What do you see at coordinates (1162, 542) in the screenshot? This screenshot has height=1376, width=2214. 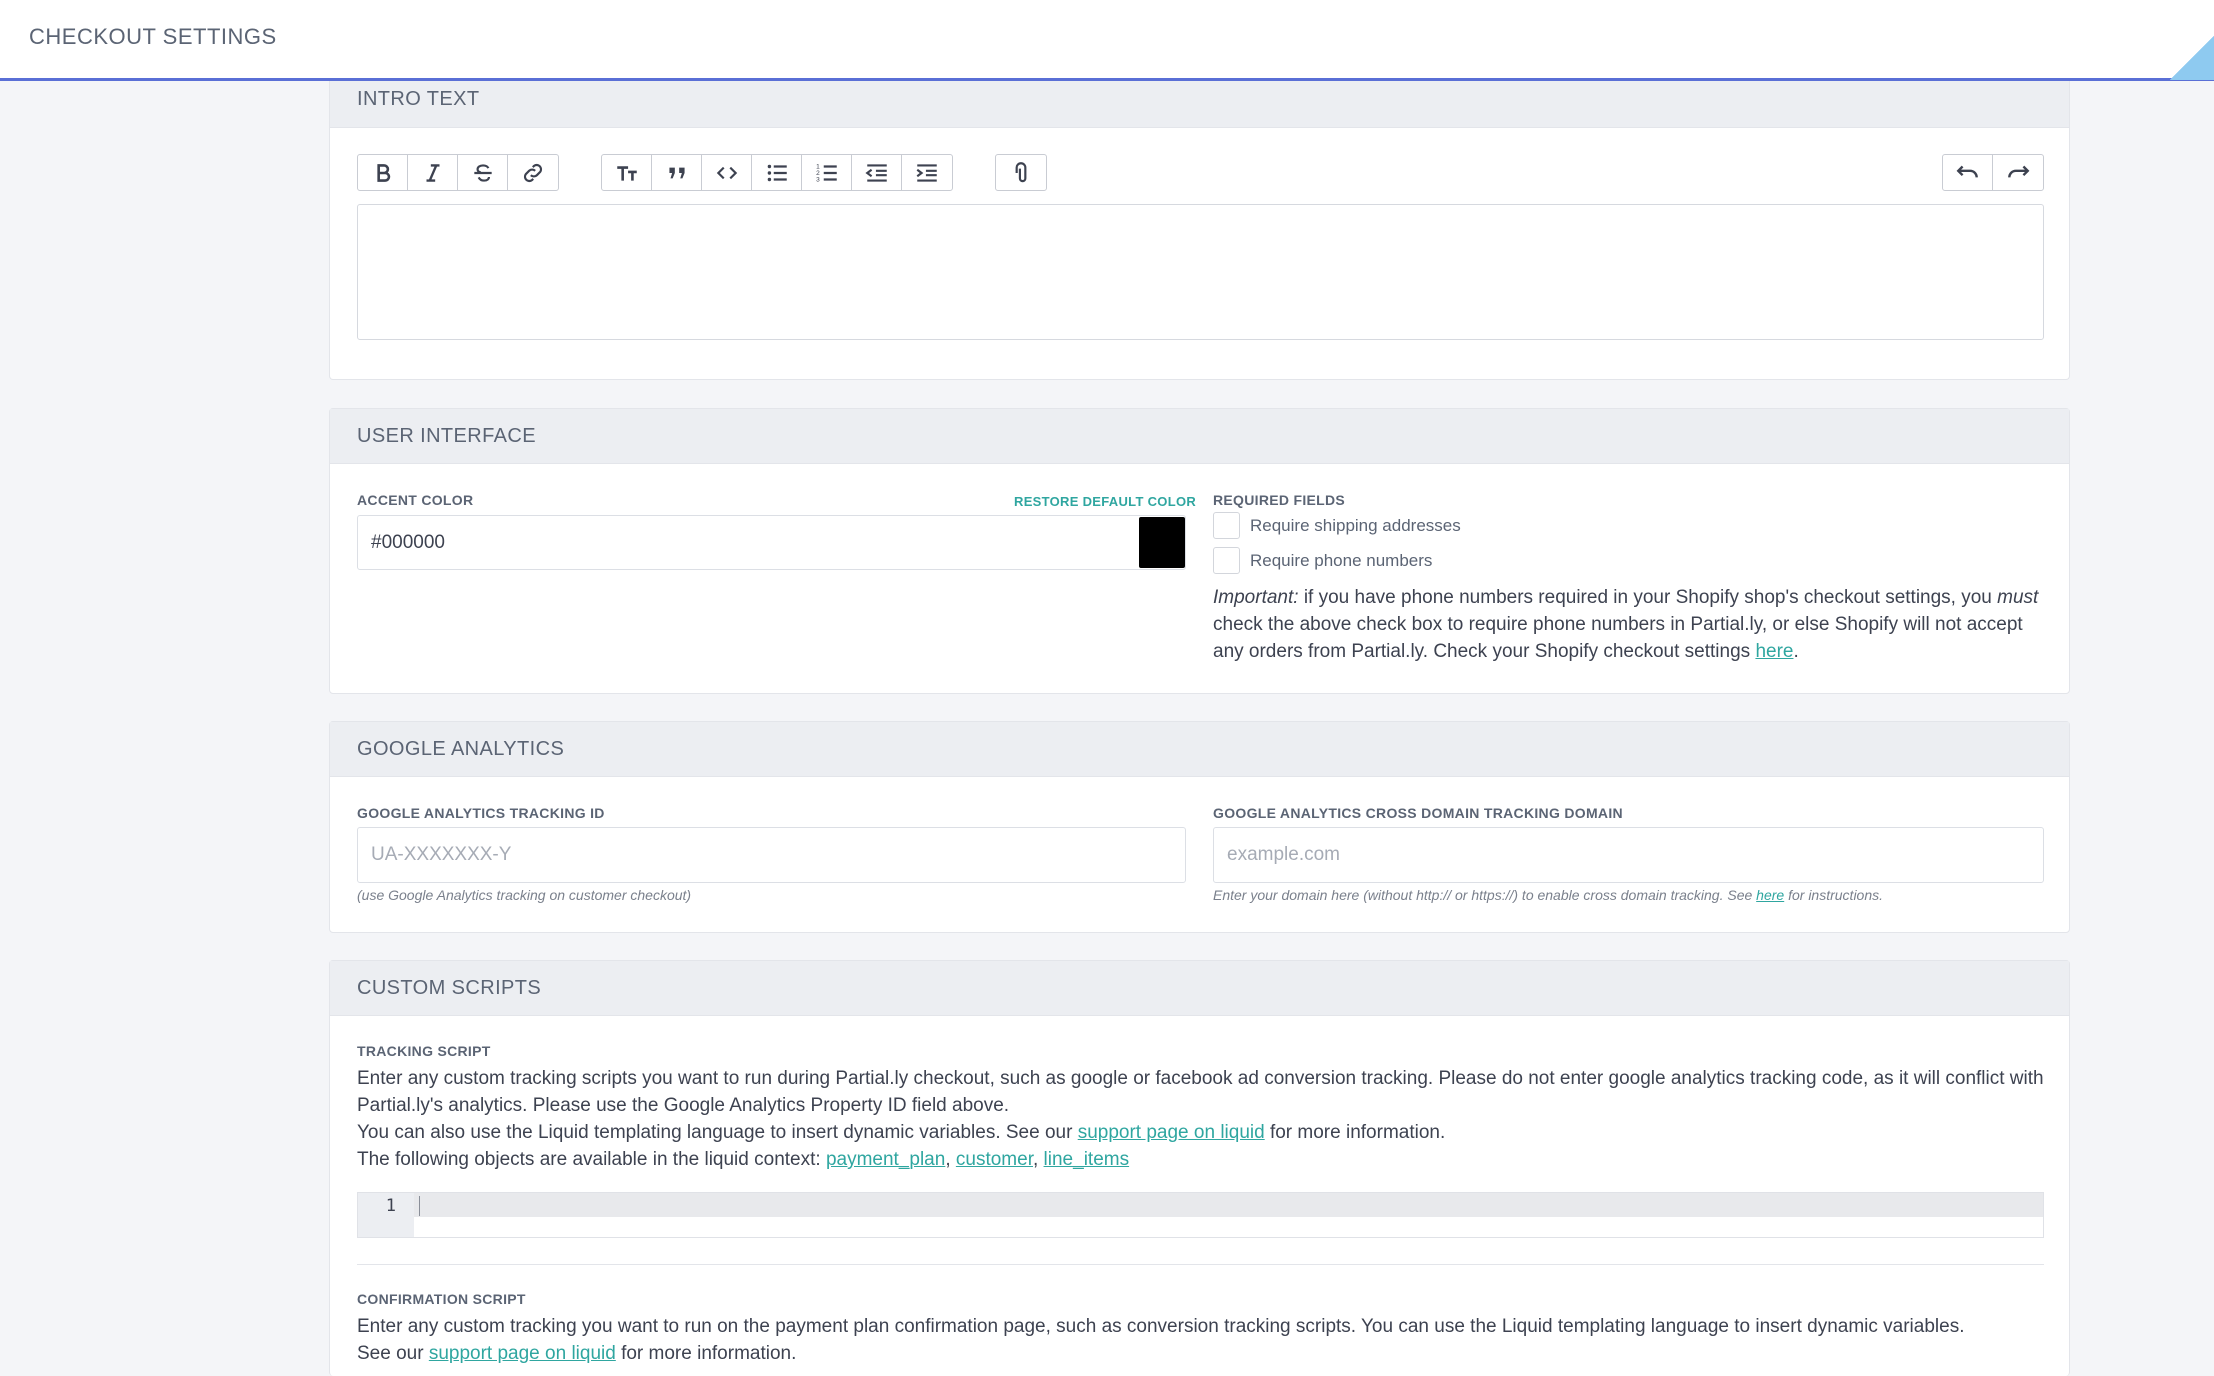 I see `accent-color-swatch` at bounding box center [1162, 542].